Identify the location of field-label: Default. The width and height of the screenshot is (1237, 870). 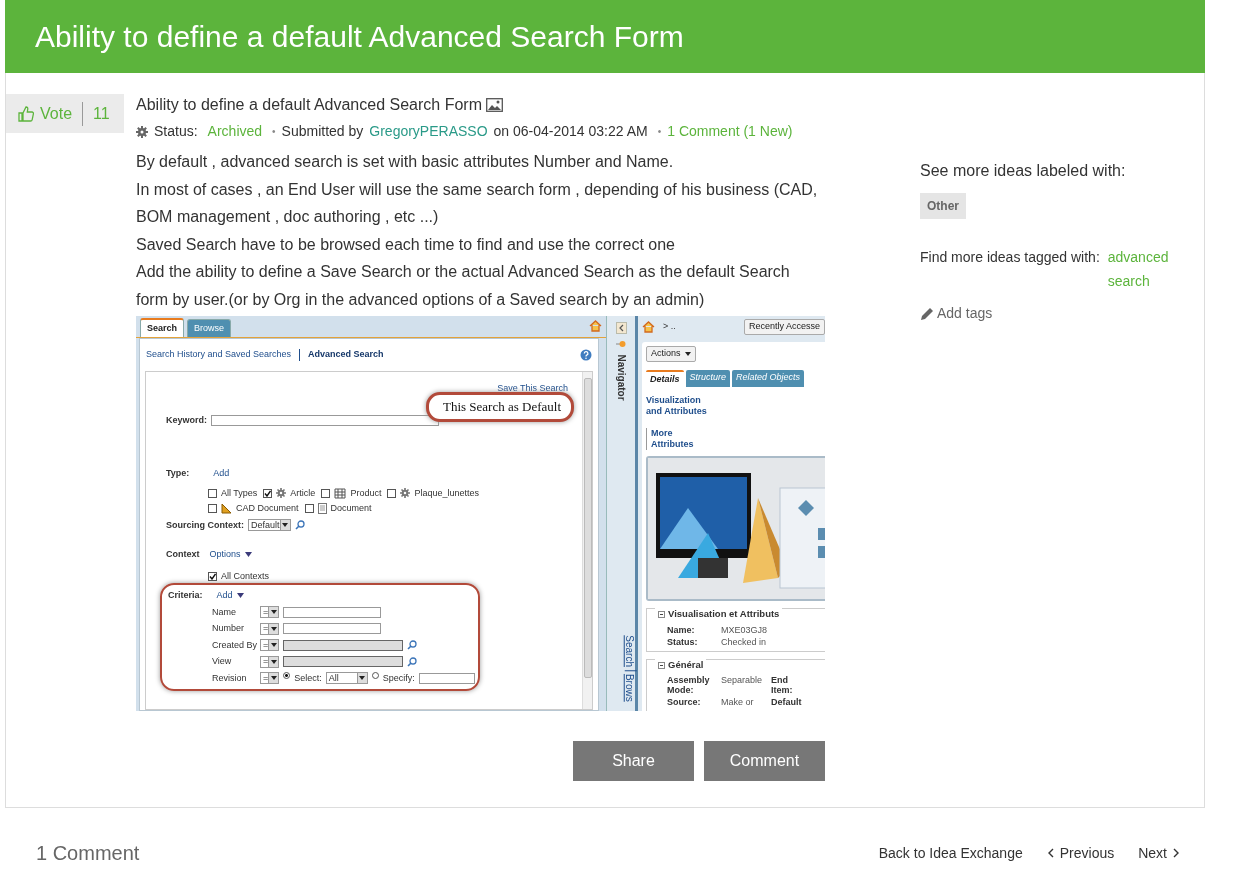
(786, 702).